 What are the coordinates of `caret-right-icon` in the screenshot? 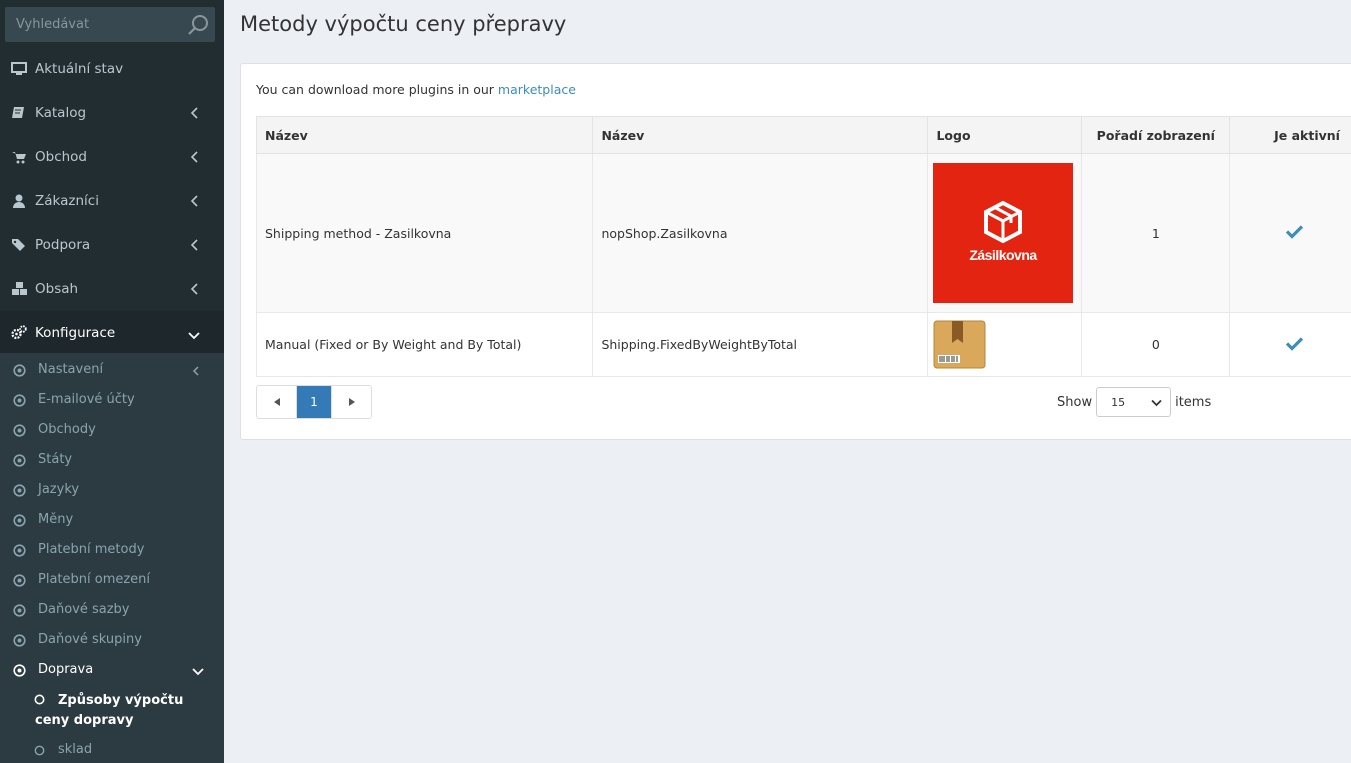 It's located at (351, 402).